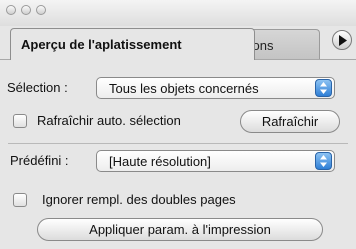 This screenshot has height=249, width=356. I want to click on auto-refresh-checkbox, so click(20, 121).